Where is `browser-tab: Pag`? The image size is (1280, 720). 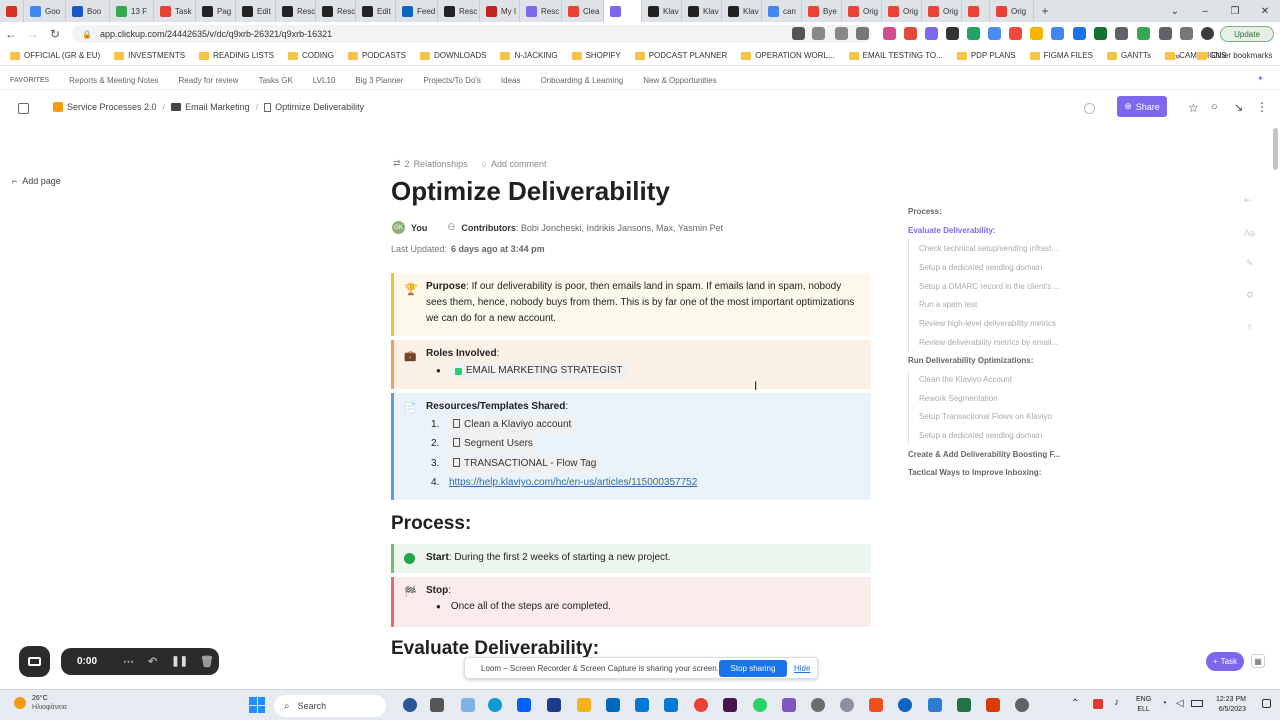
browser-tab: Pag is located at coordinates (216, 11).